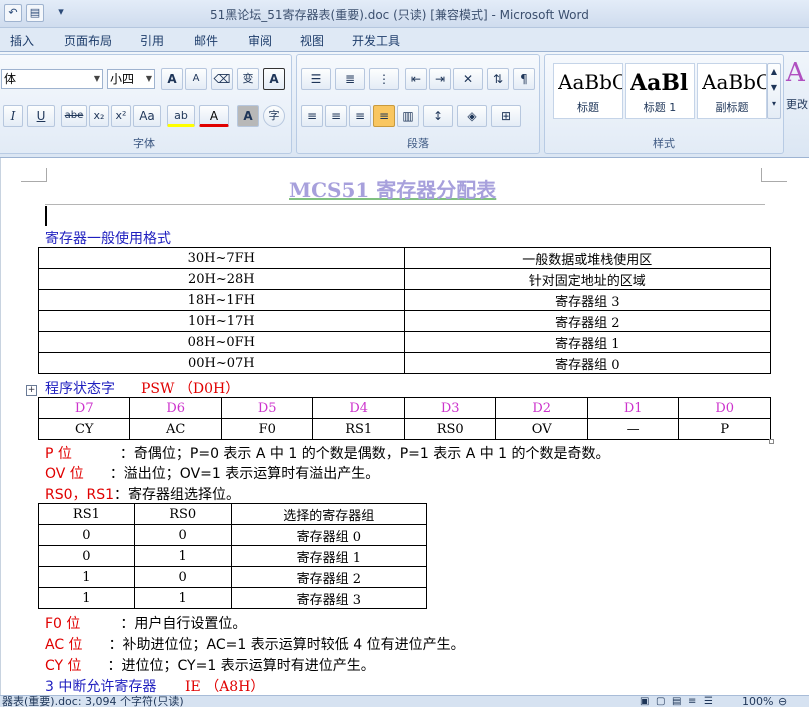 Image resolution: width=809 pixels, height=707 pixels. Describe the element at coordinates (221, 363) in the screenshot. I see `address-range-cell: 00H~07H` at that location.